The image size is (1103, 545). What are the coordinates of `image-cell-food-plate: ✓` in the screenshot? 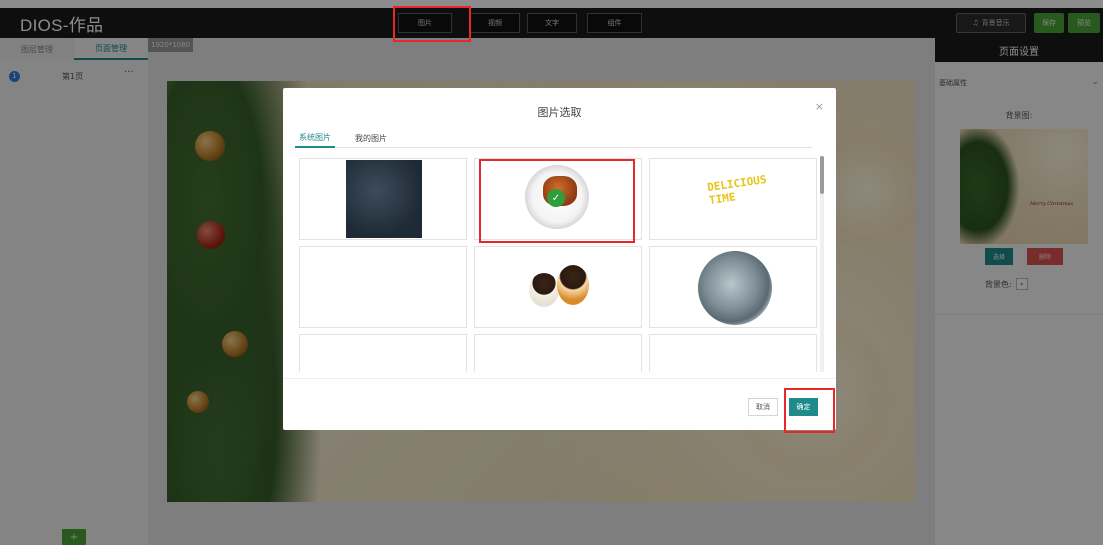 It's located at (558, 199).